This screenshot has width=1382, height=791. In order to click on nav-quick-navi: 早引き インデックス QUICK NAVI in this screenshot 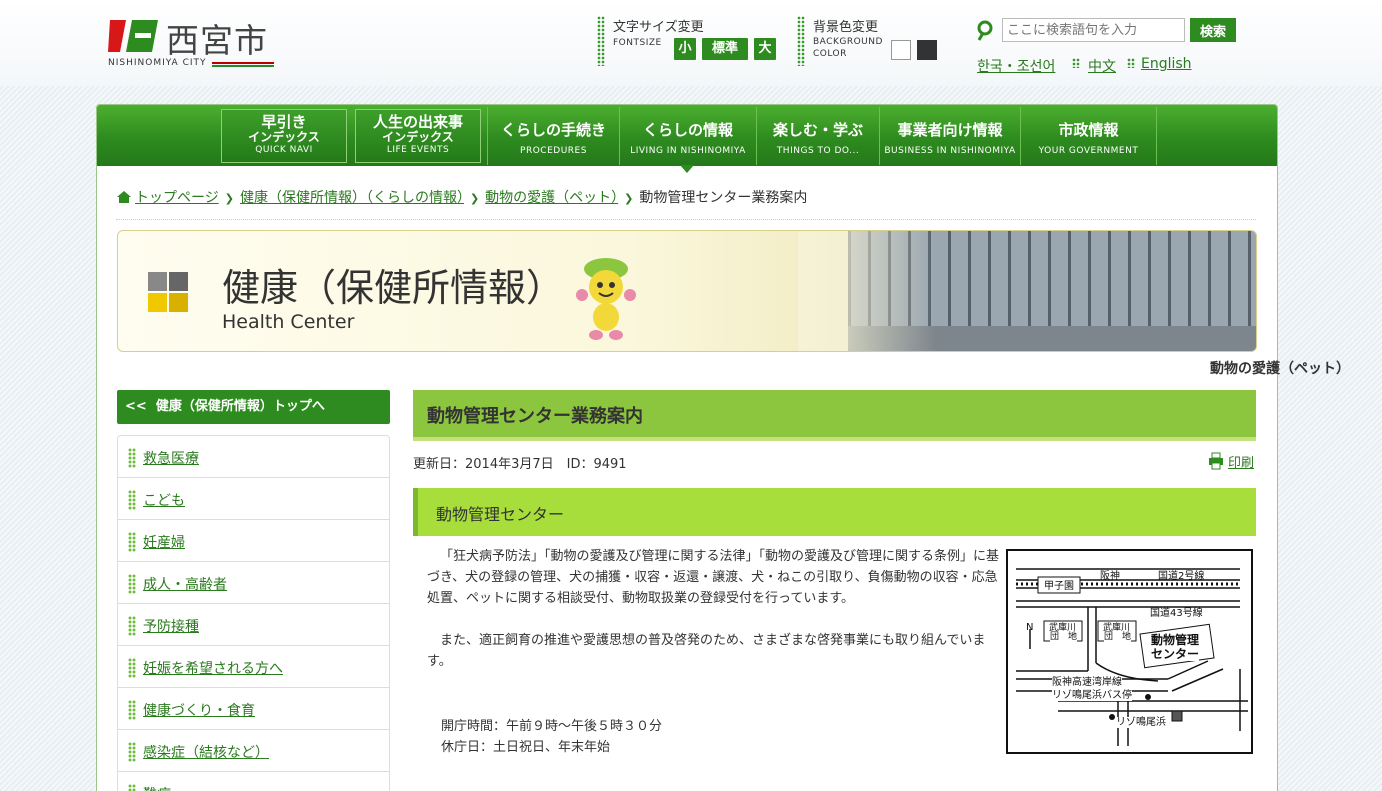, I will do `click(284, 136)`.